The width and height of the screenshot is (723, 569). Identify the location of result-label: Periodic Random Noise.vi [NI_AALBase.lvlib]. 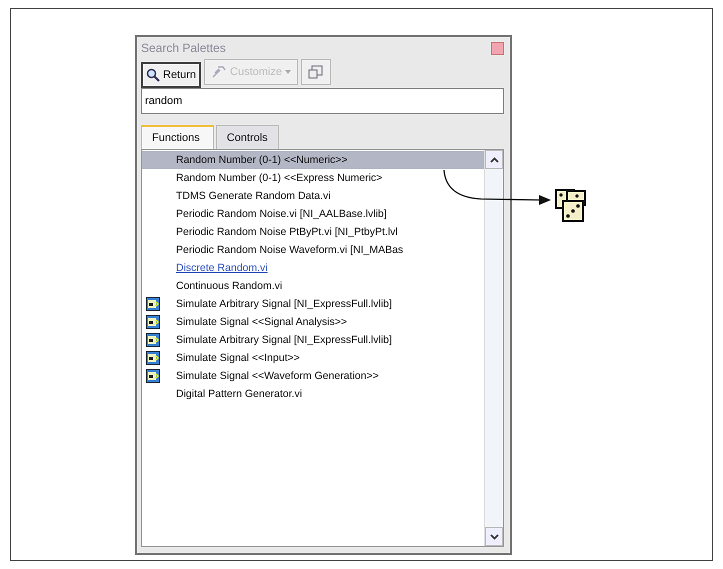
(281, 214).